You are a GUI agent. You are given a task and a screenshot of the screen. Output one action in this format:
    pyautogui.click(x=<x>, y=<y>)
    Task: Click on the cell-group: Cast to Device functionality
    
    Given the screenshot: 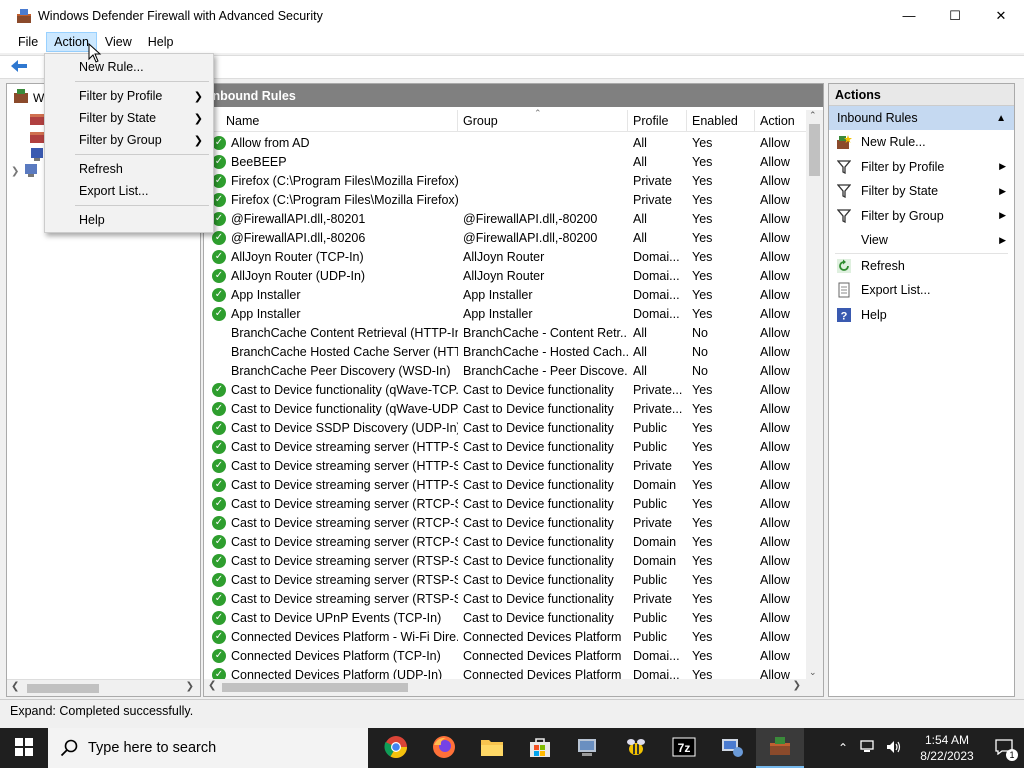 What is the action you would take?
    pyautogui.click(x=538, y=617)
    